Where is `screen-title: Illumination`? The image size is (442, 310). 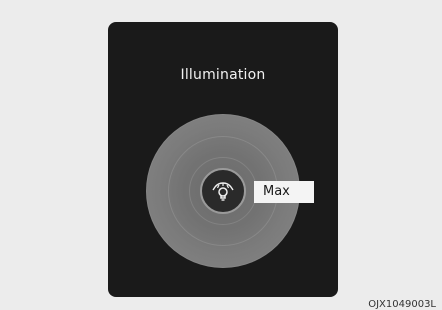 screen-title: Illumination is located at coordinates (223, 75).